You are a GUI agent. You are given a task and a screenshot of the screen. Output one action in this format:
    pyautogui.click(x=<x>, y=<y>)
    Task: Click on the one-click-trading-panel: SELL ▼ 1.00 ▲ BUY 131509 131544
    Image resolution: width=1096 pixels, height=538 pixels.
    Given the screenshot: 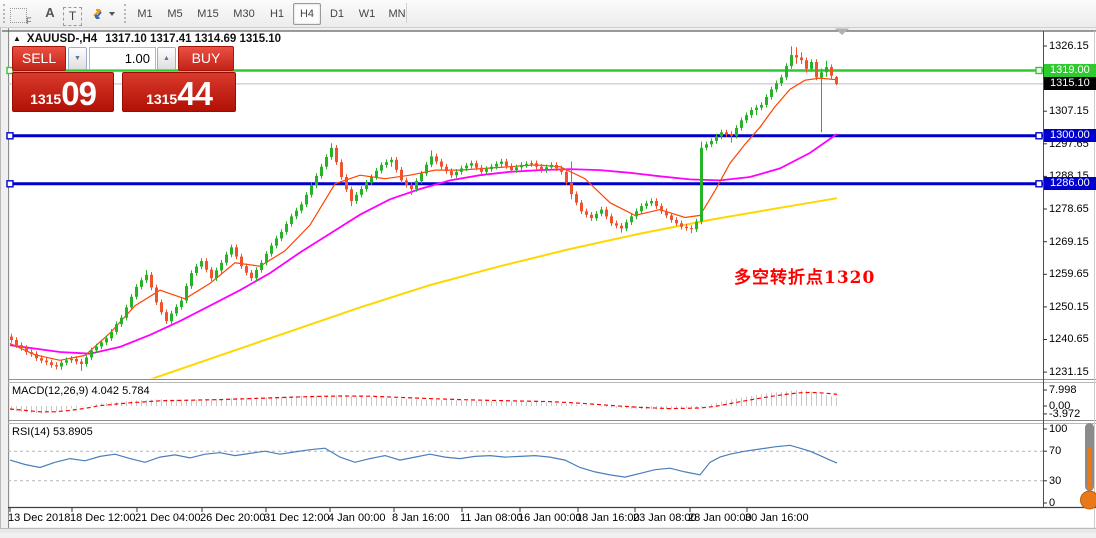 What is the action you would take?
    pyautogui.click(x=123, y=78)
    